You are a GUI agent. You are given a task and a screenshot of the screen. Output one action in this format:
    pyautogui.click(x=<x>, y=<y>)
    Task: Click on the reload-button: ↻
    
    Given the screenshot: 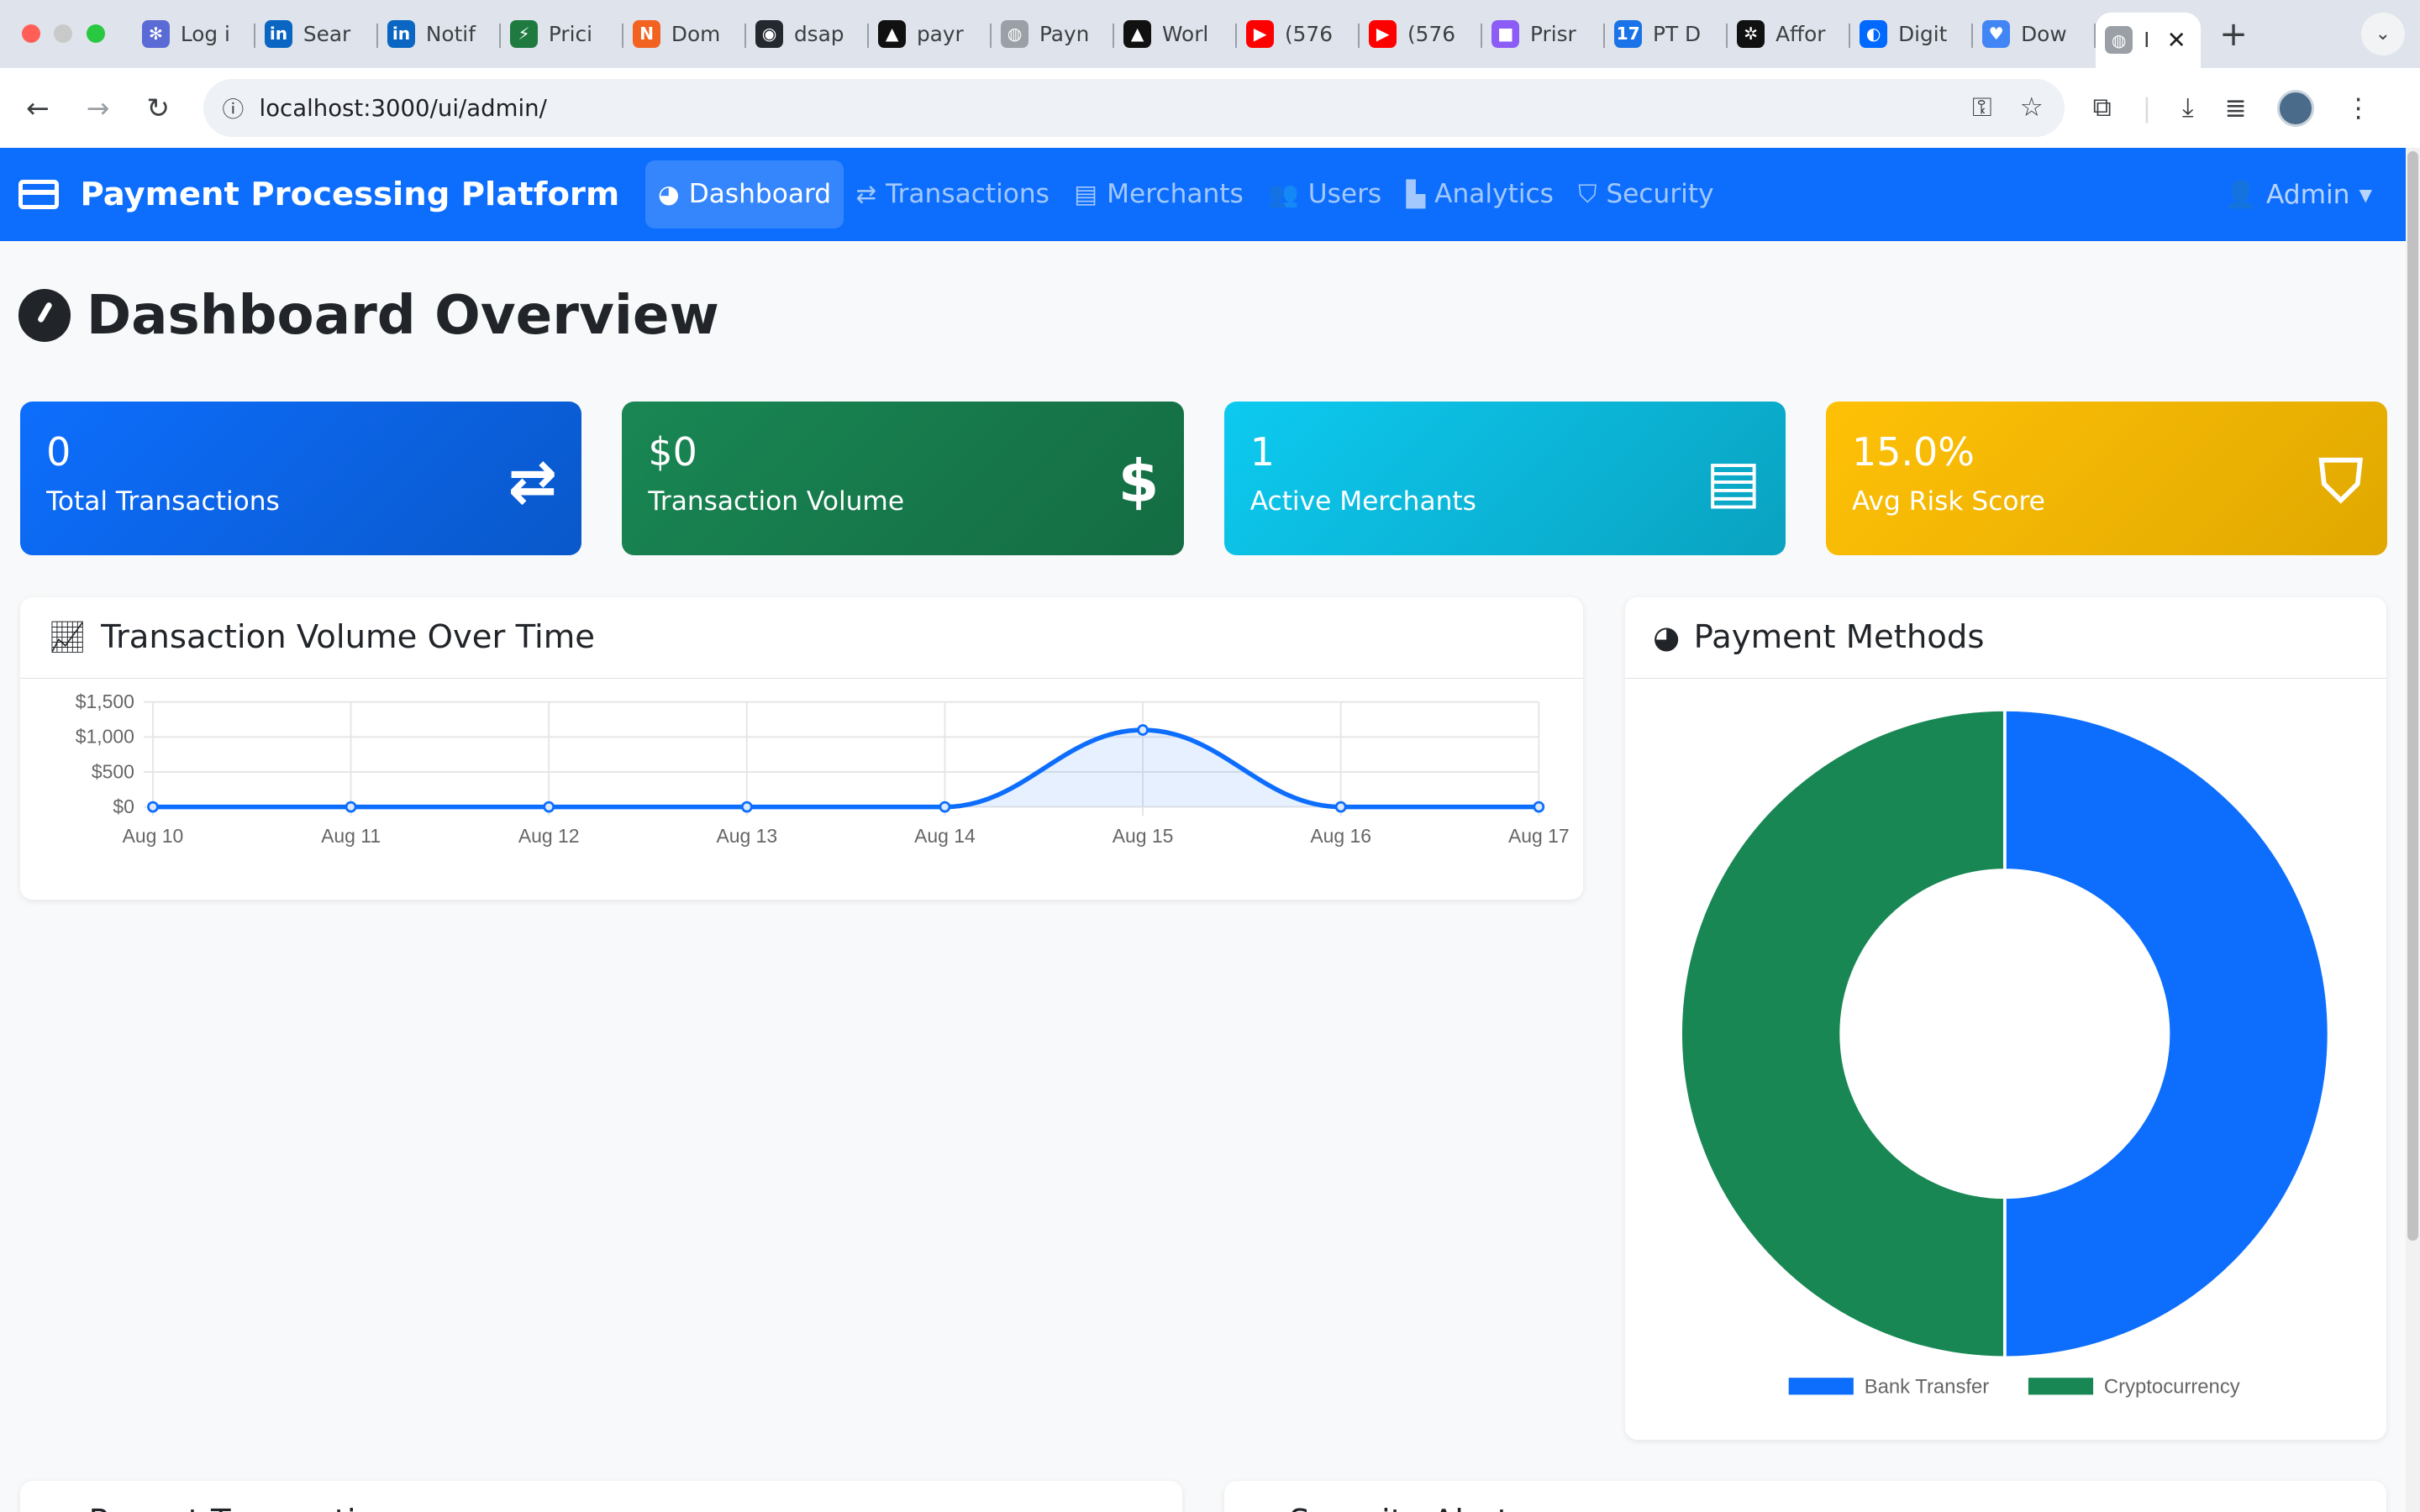 What is the action you would take?
    pyautogui.click(x=158, y=108)
    